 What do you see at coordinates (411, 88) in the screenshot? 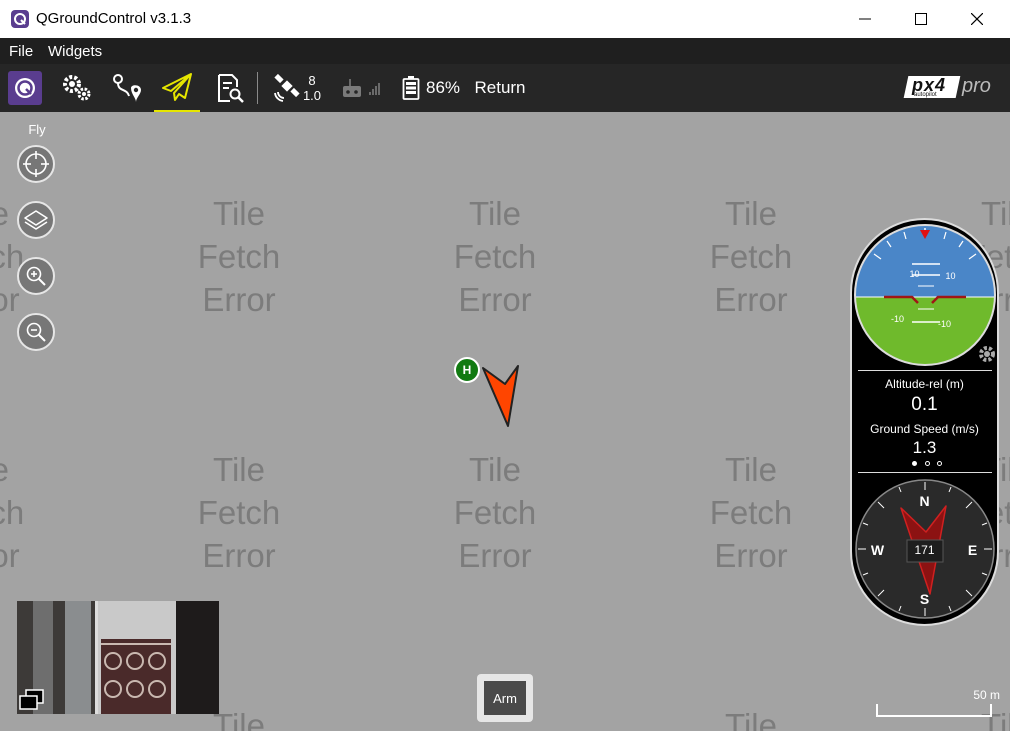
I see `battery-icon` at bounding box center [411, 88].